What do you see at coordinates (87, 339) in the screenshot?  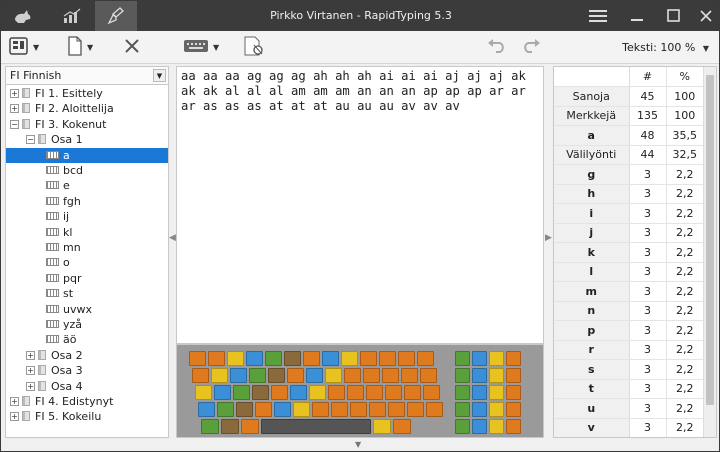 I see `tree-item: äö` at bounding box center [87, 339].